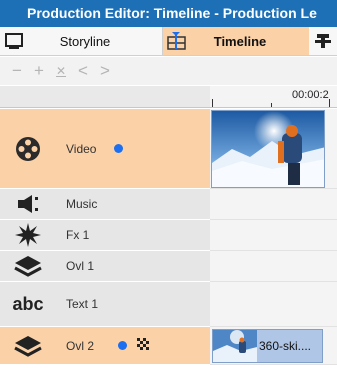 The image size is (337, 368). I want to click on minus-icon: −, so click(17, 71).